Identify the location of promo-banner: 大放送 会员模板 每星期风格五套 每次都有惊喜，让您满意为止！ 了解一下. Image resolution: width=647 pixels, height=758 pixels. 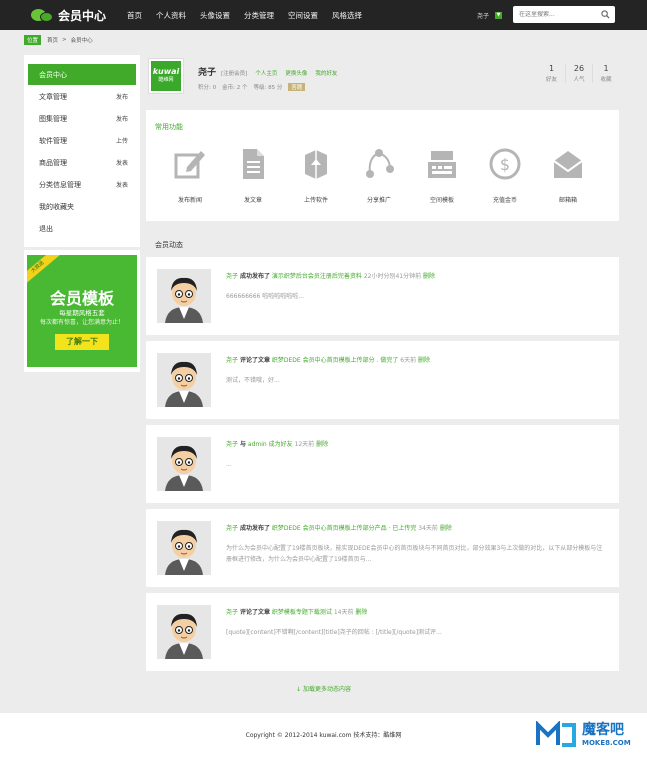
(82, 311).